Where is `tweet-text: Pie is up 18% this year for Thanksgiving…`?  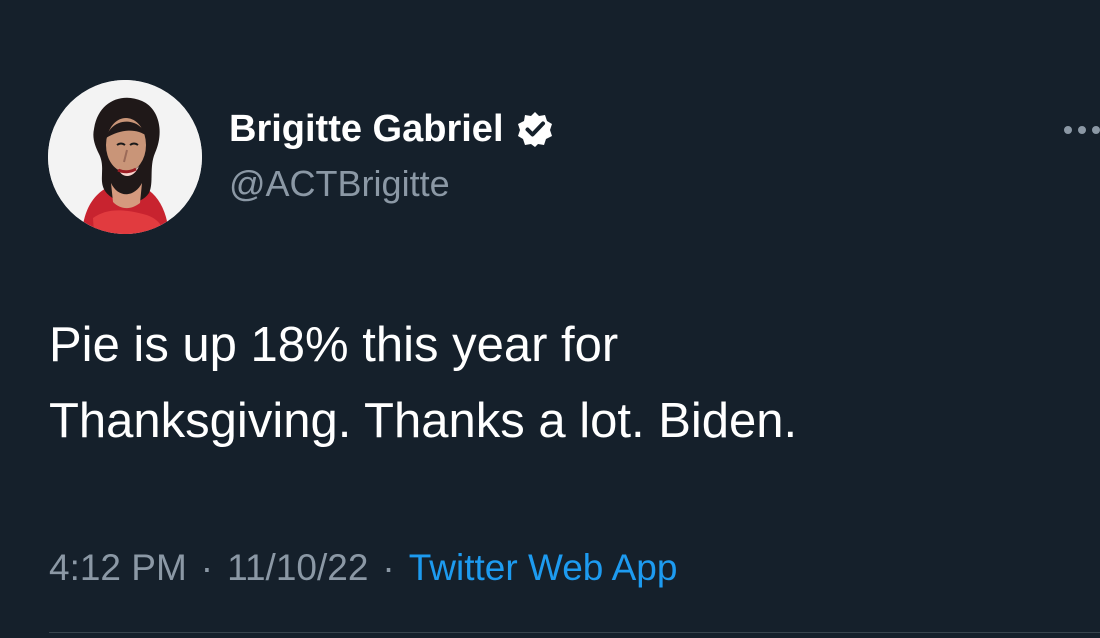
tweet-text: Pie is up 18% this year for Thanksgiving… is located at coordinates (423, 383).